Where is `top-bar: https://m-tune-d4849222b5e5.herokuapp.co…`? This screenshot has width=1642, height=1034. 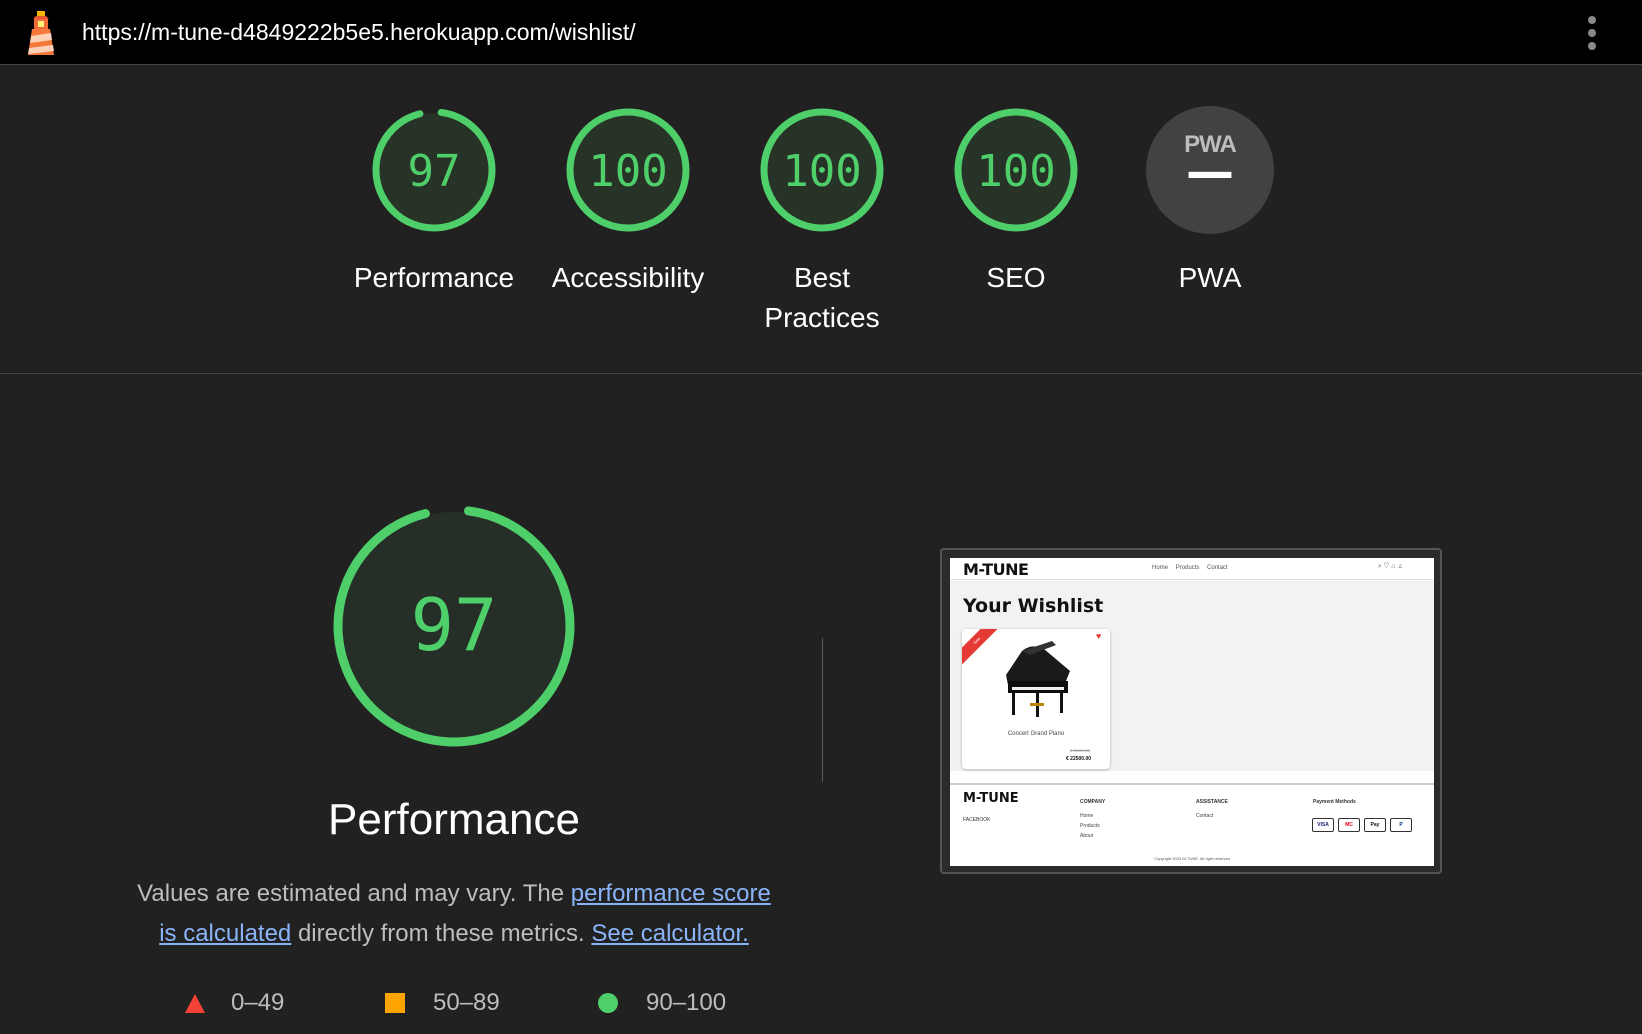 top-bar: https://m-tune-d4849222b5e5.herokuapp.co… is located at coordinates (821, 32).